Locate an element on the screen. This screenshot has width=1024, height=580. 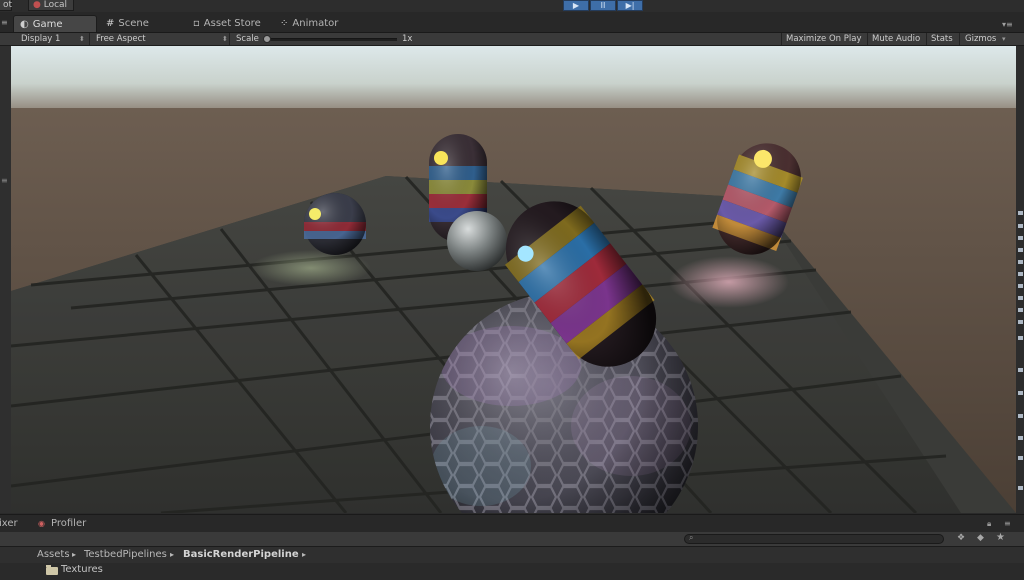
local-toggle: ● Local is located at coordinates (51, 5).